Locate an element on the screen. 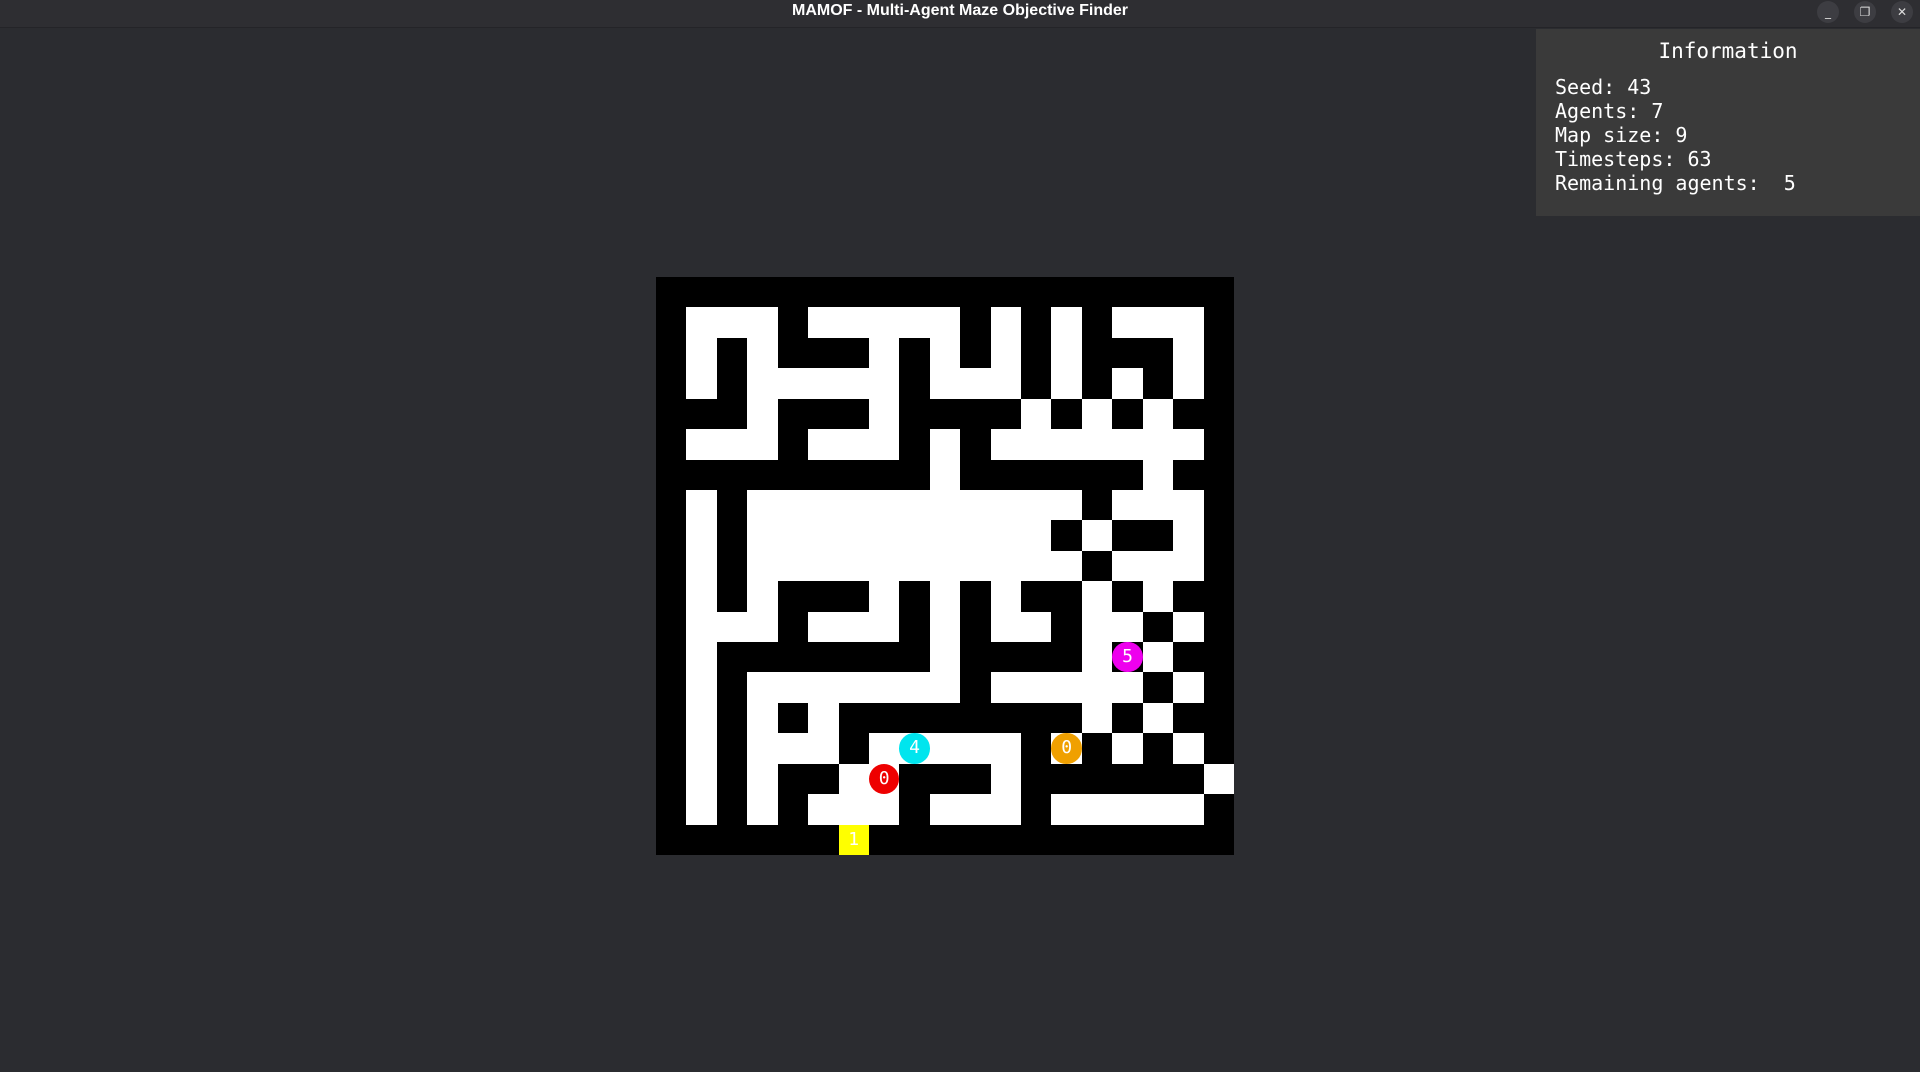 The height and width of the screenshot is (1072, 1920). minimize-icon: _ is located at coordinates (1828, 12).